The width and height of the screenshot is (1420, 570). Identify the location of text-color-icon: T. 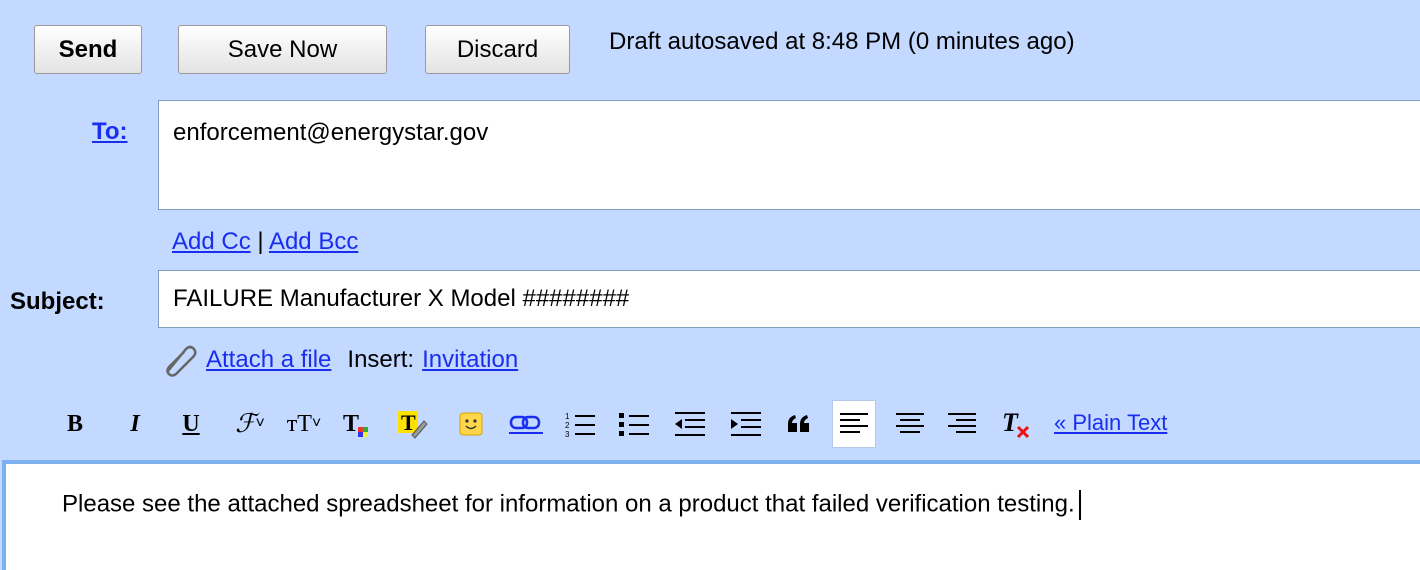
(357, 424).